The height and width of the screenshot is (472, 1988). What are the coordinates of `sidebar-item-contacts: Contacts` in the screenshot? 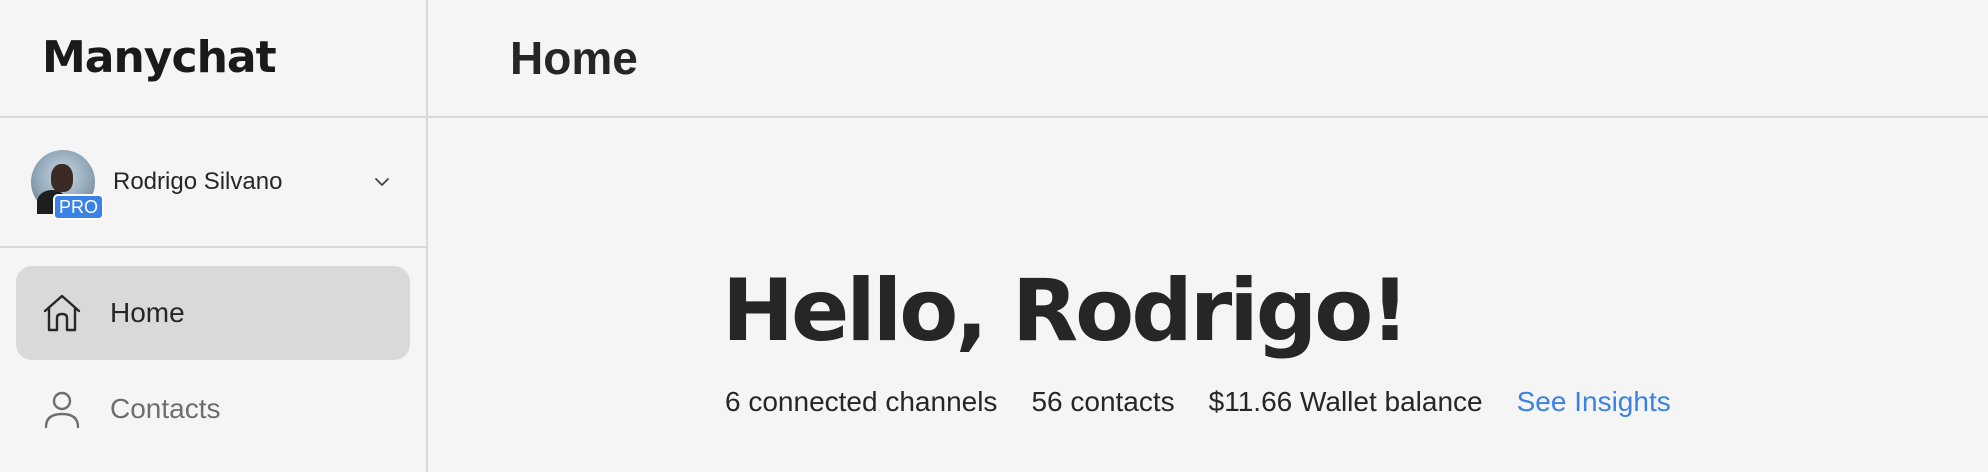 It's located at (213, 409).